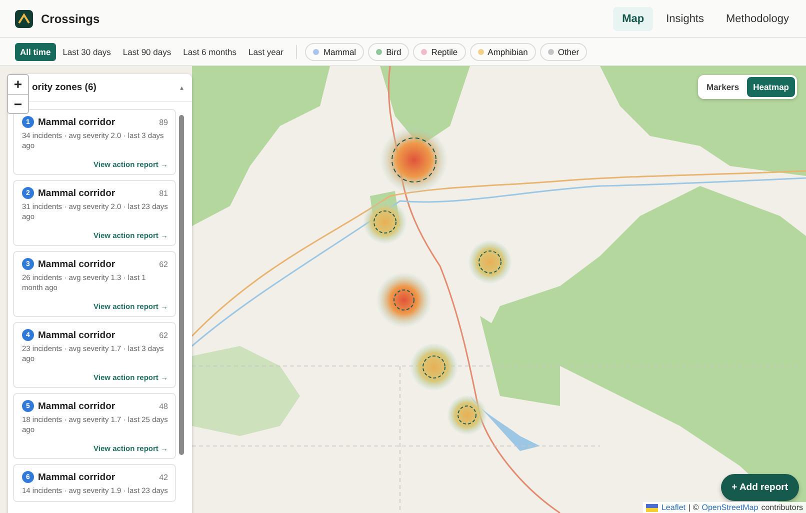 The width and height of the screenshot is (806, 513). What do you see at coordinates (18, 84) in the screenshot?
I see `zoom-in-button: +` at bounding box center [18, 84].